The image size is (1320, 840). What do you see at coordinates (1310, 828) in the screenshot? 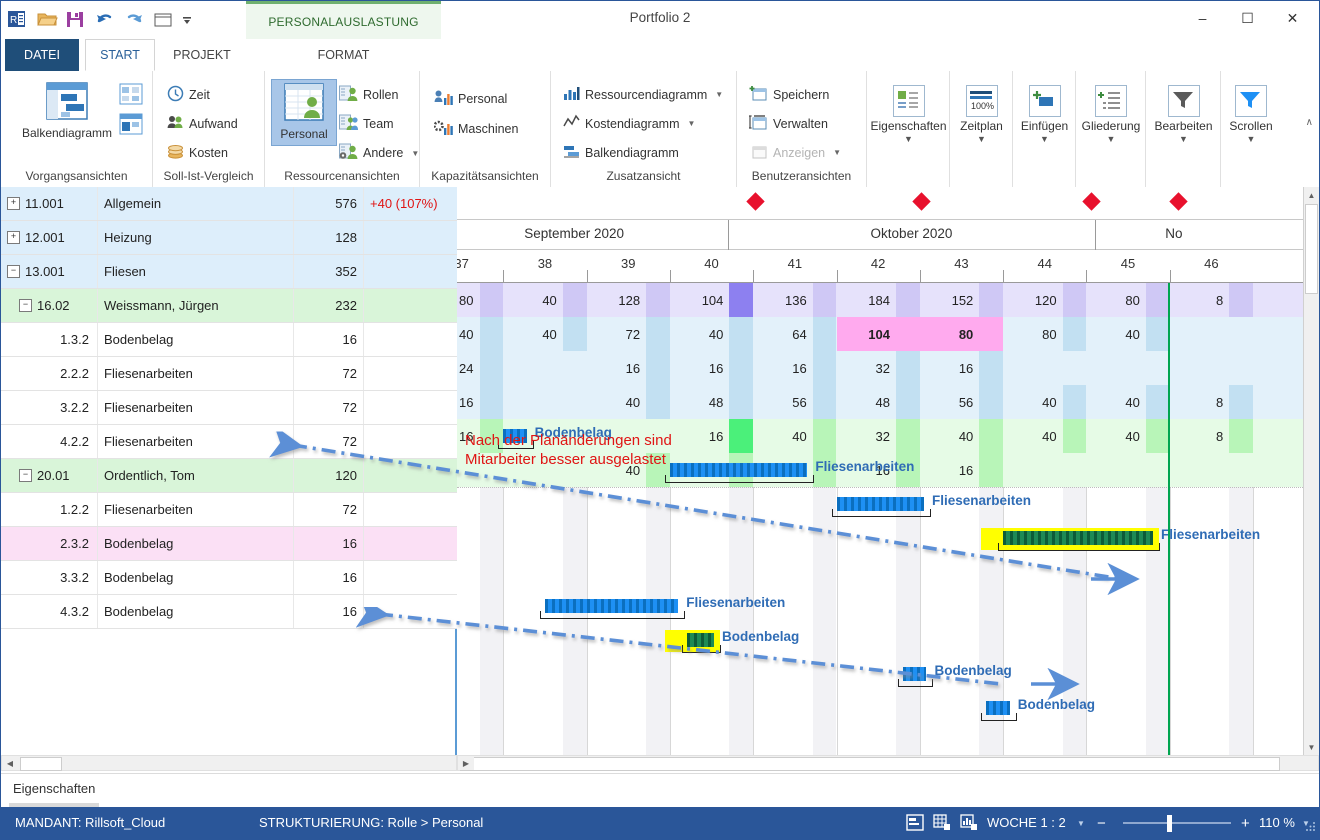
I see `resize-grip-icon` at bounding box center [1310, 828].